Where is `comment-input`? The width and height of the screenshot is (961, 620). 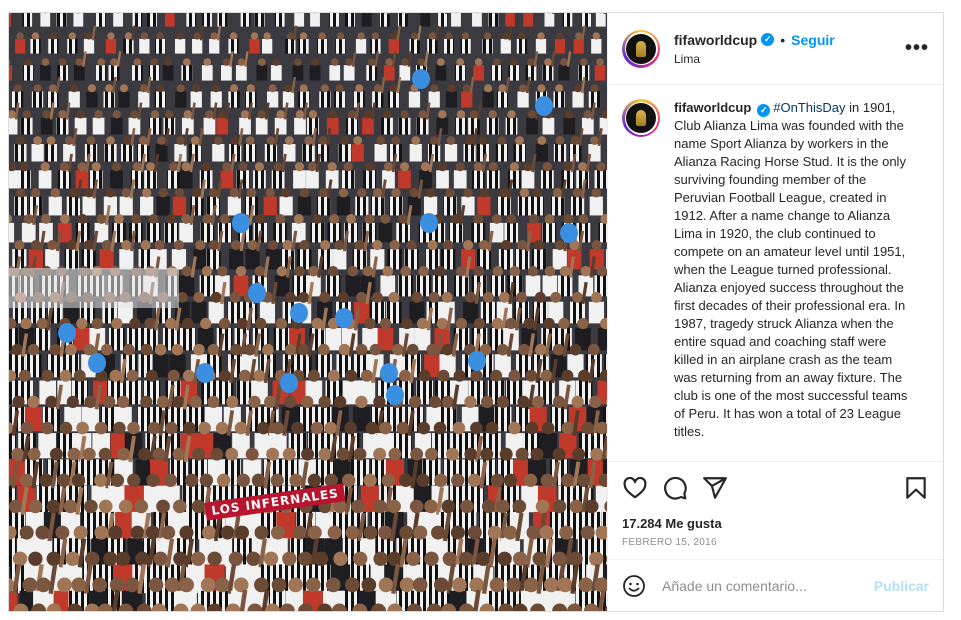
comment-input is located at coordinates (768, 585).